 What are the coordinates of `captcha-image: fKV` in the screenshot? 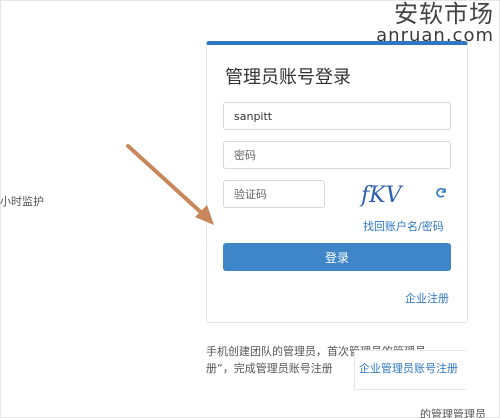 It's located at (383, 194).